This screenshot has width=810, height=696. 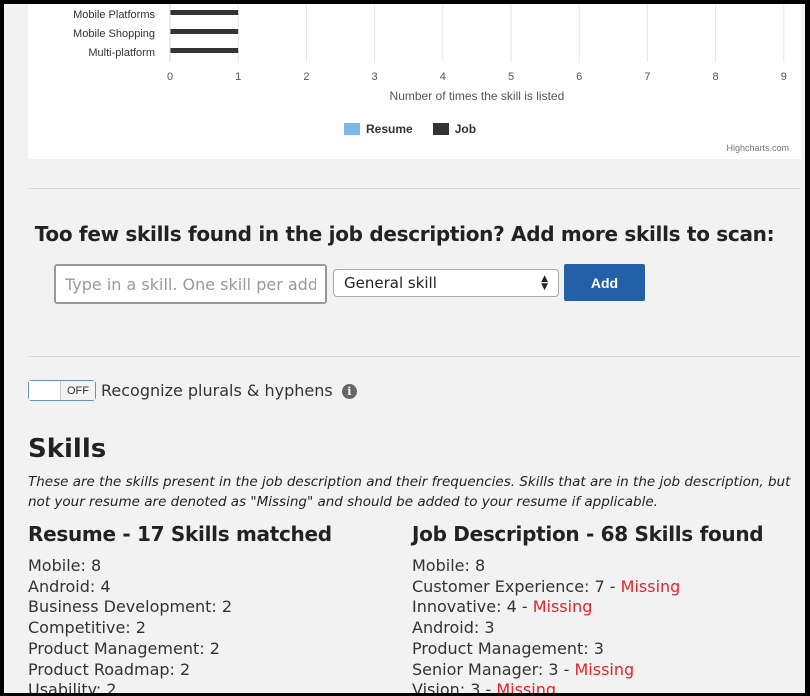 What do you see at coordinates (67, 449) in the screenshot?
I see `skills-heading: Skills` at bounding box center [67, 449].